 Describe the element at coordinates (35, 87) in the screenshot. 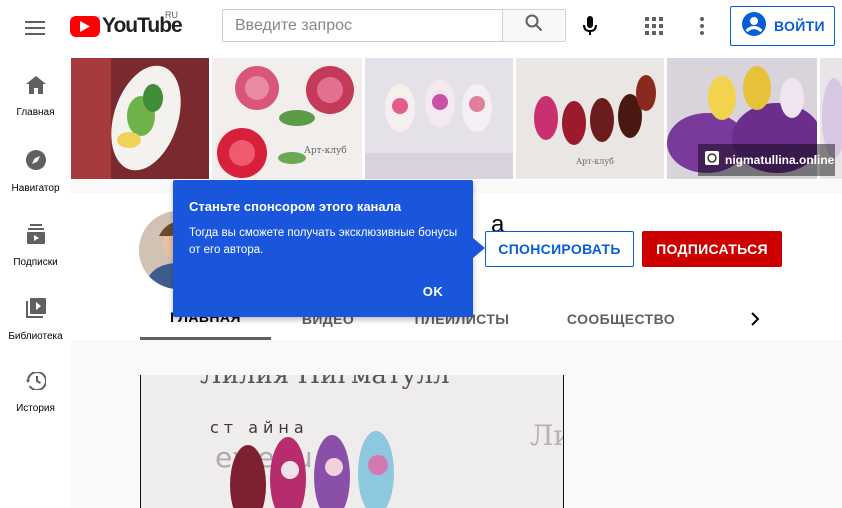

I see `home-icon` at that location.